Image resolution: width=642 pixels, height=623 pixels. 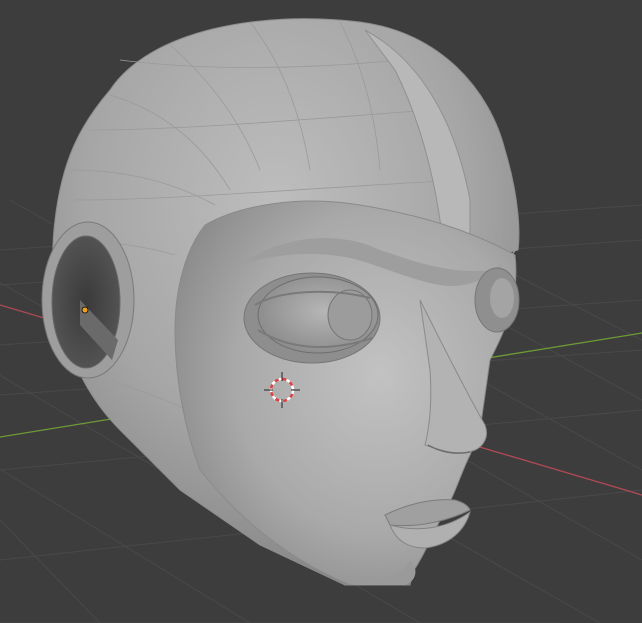 I want to click on iris-far, so click(x=502, y=298).